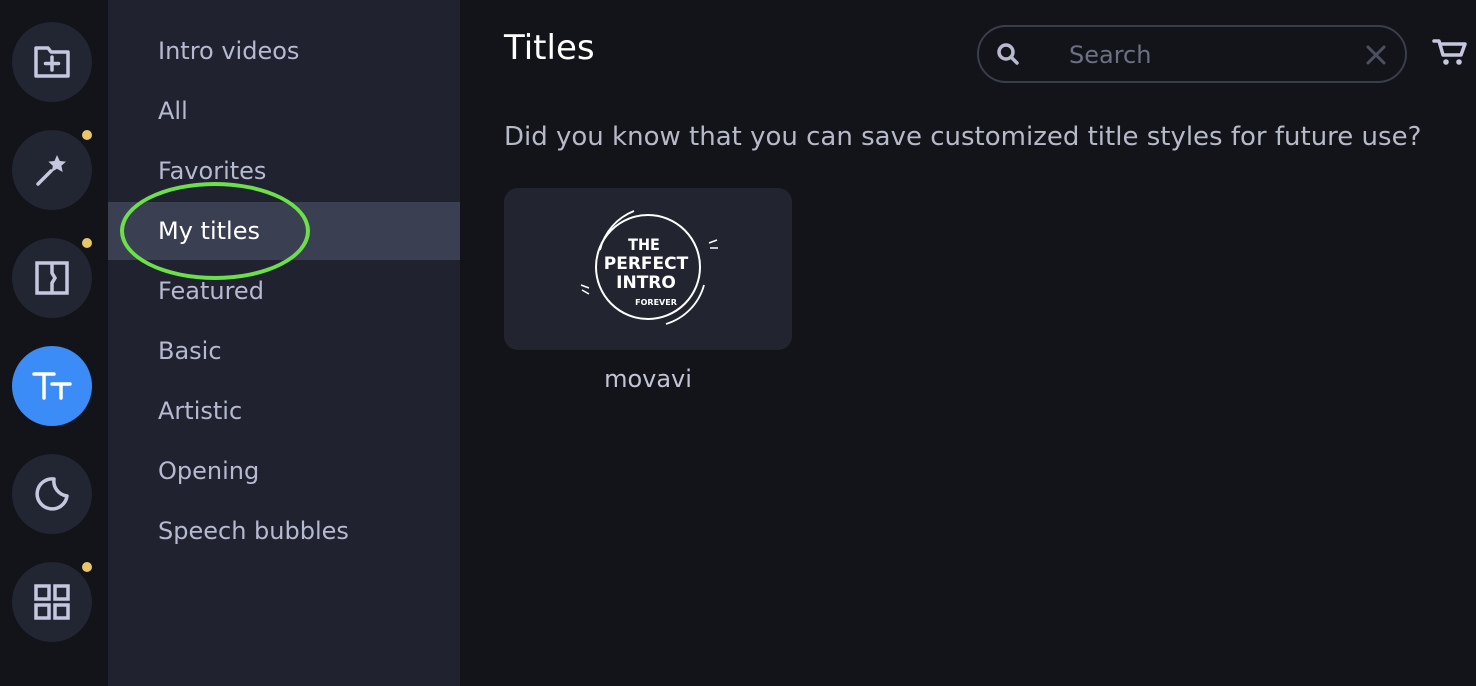 This screenshot has width=1476, height=686. I want to click on tool-rail, so click(54, 343).